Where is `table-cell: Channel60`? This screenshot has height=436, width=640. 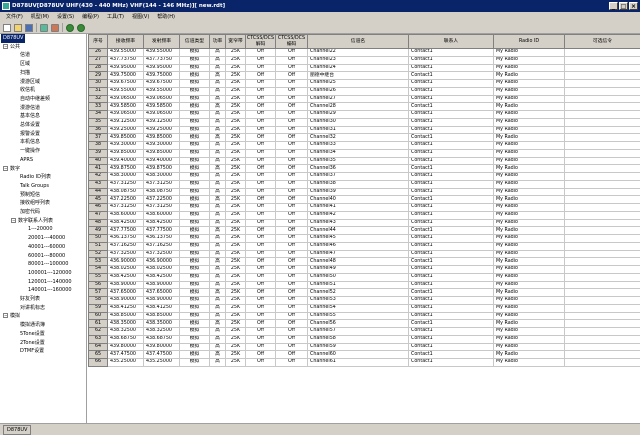 table-cell: Channel60 is located at coordinates (358, 355).